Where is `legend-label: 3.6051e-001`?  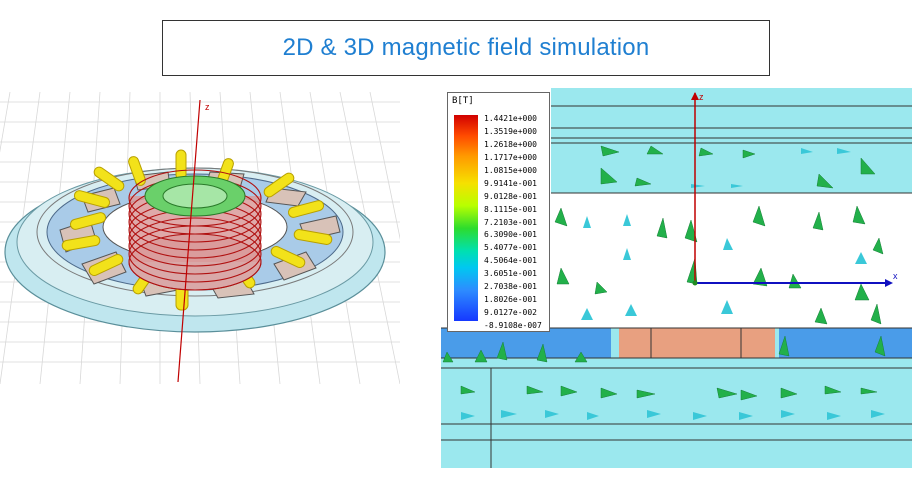
legend-label: 3.6051e-001 is located at coordinates (510, 274).